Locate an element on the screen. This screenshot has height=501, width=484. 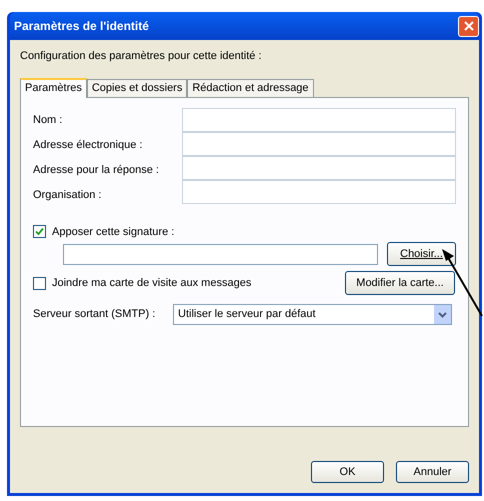
checkbox-label: Apposer cette signature : is located at coordinates (113, 232).